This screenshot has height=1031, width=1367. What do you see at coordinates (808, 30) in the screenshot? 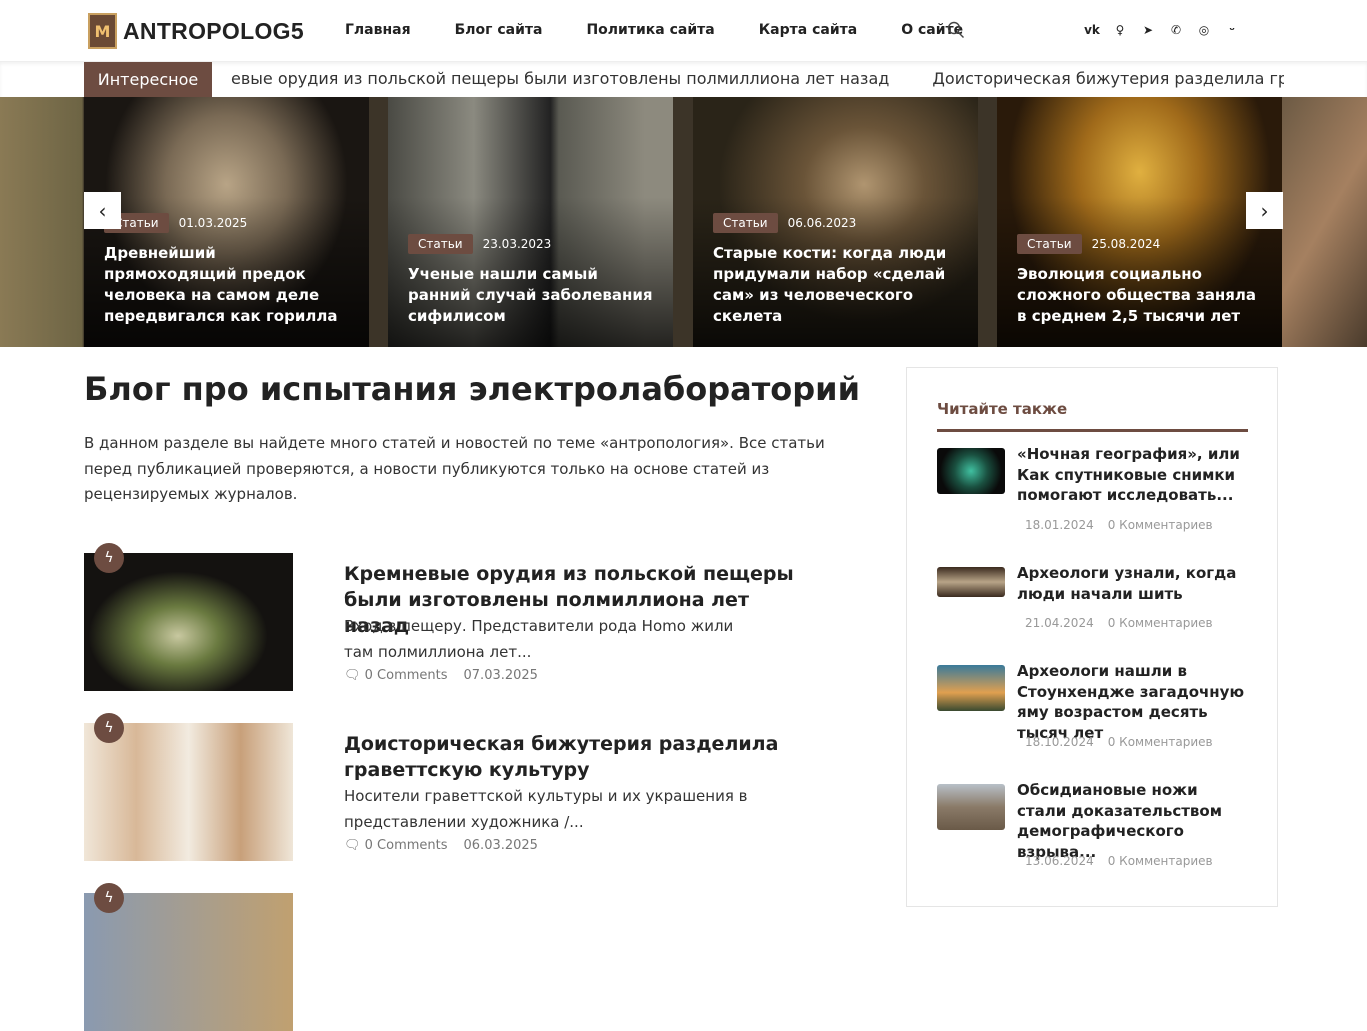
I see `nav-sitemap: Карта сайта` at bounding box center [808, 30].